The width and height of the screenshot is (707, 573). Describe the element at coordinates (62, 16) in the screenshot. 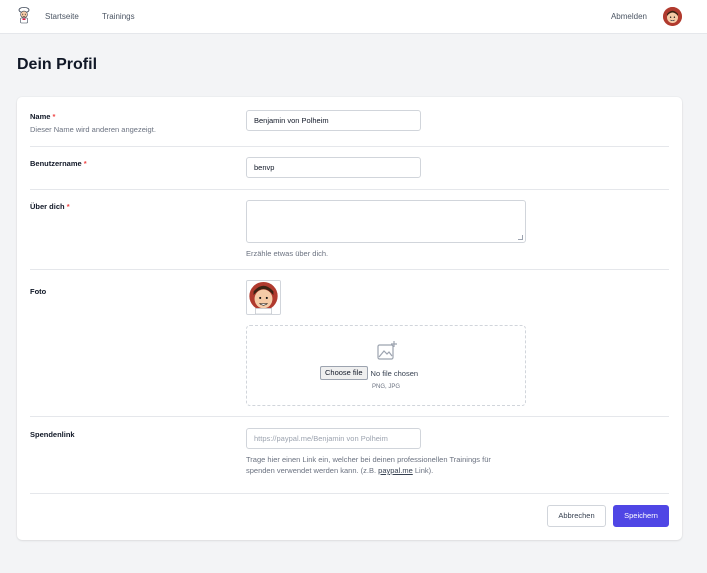

I see `nav-link-home: Startseite` at that location.